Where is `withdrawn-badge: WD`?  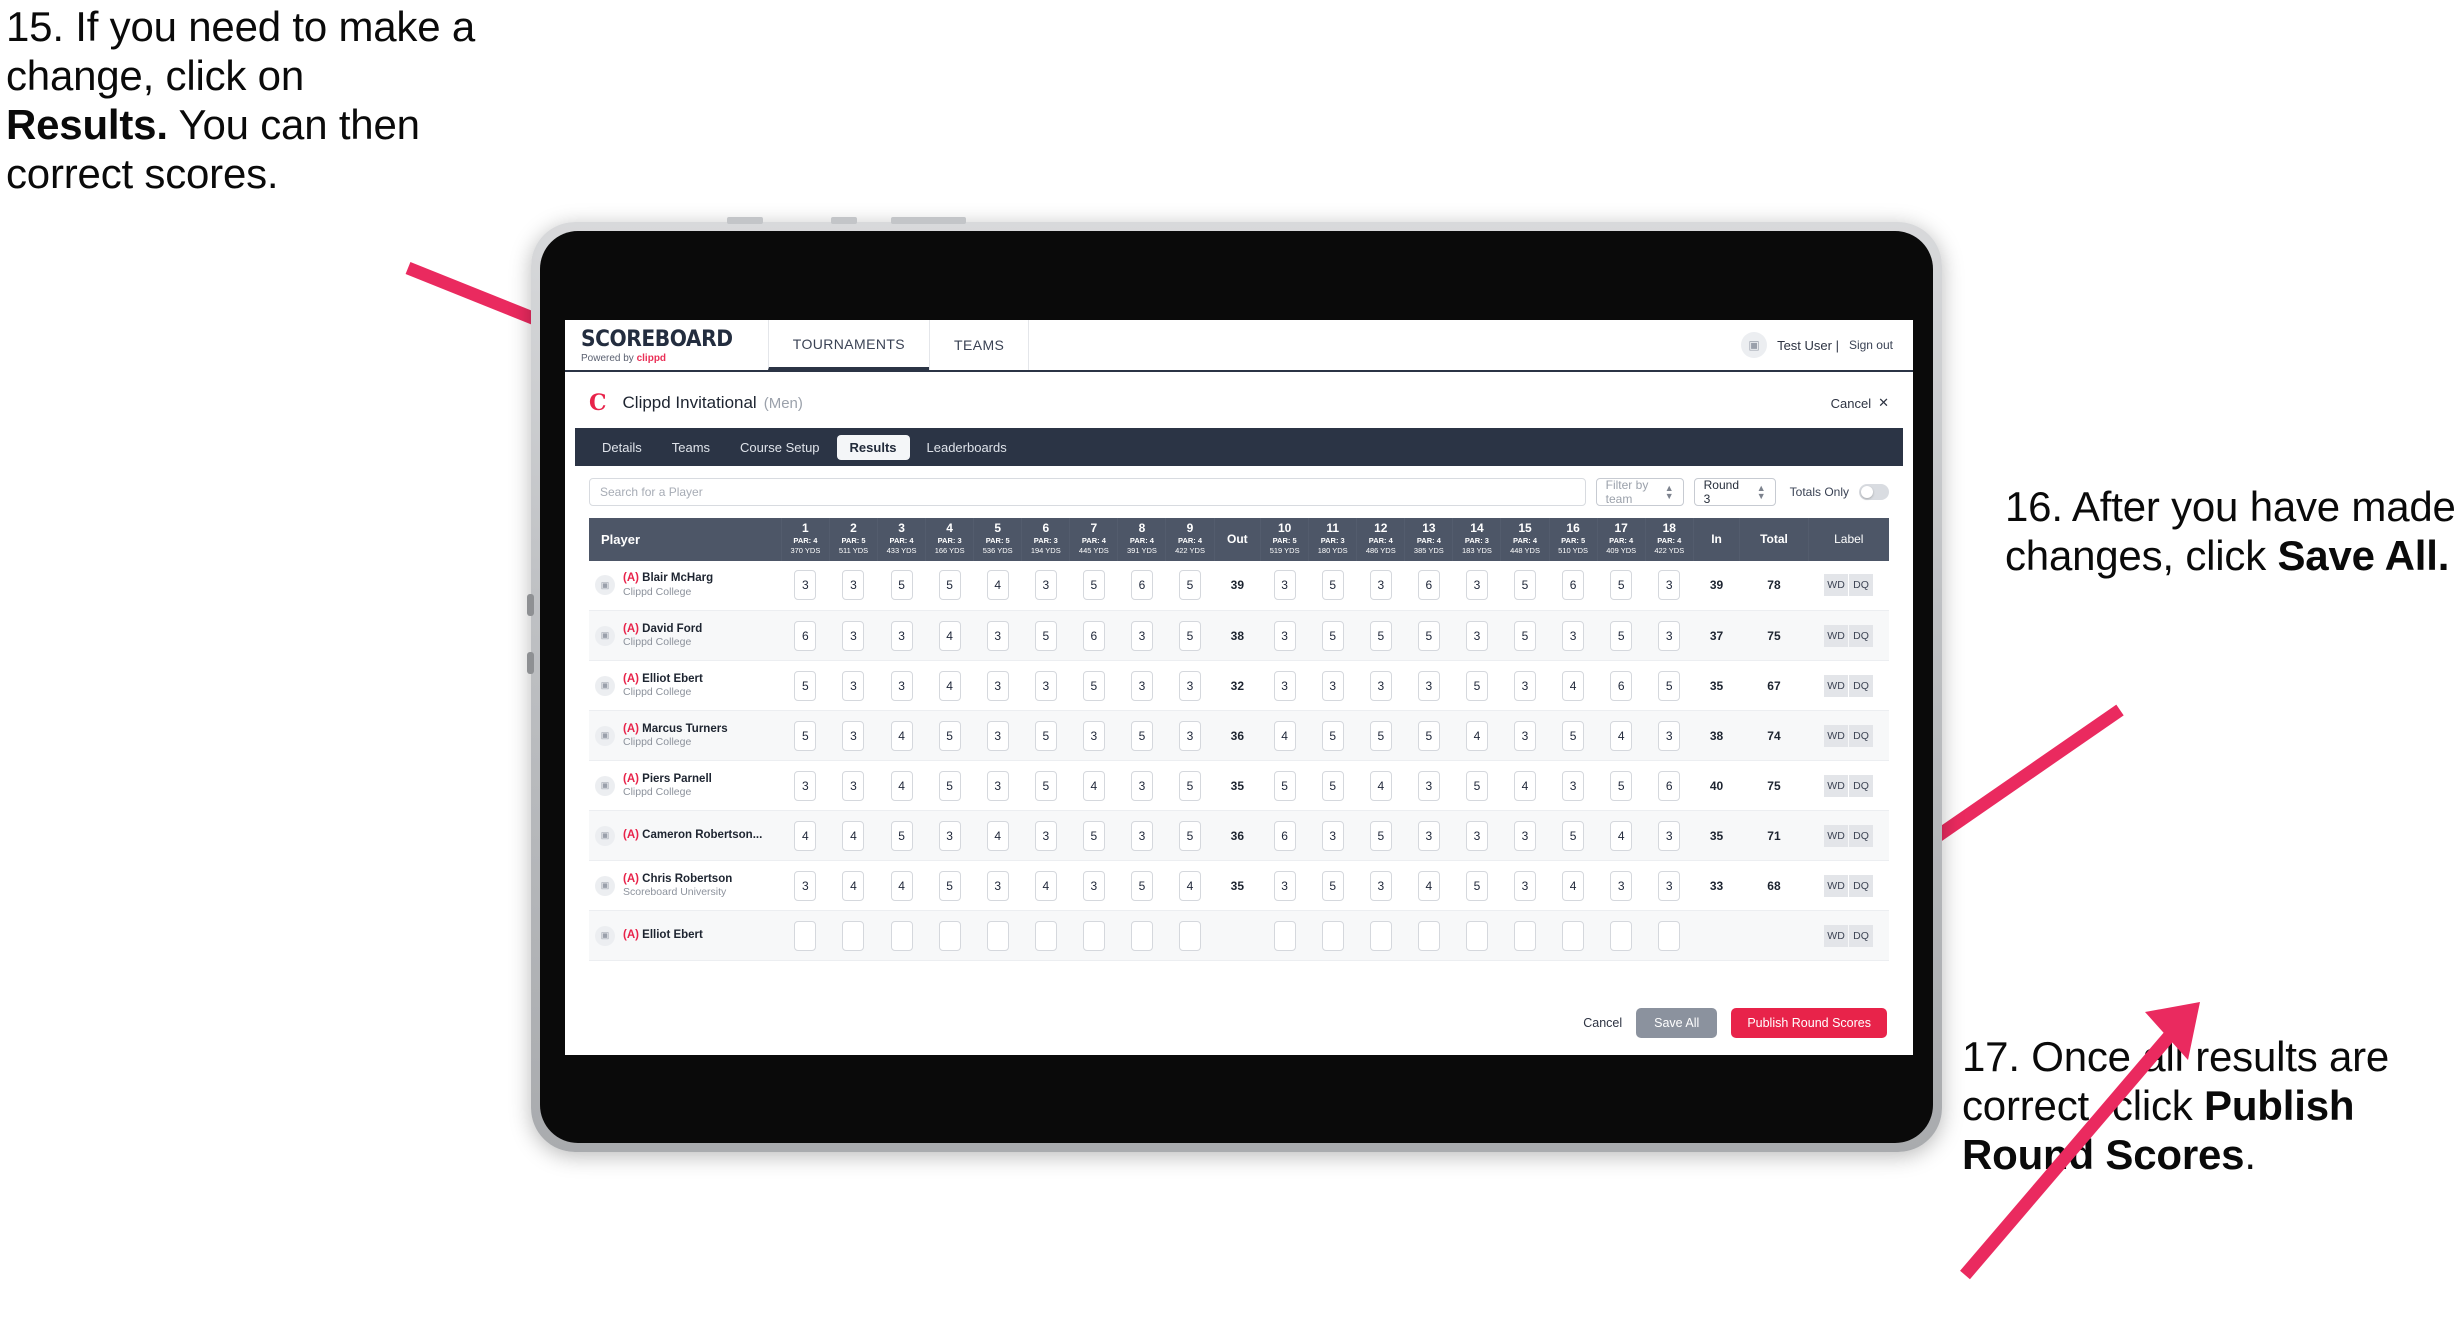 withdrawn-badge: WD is located at coordinates (1836, 835).